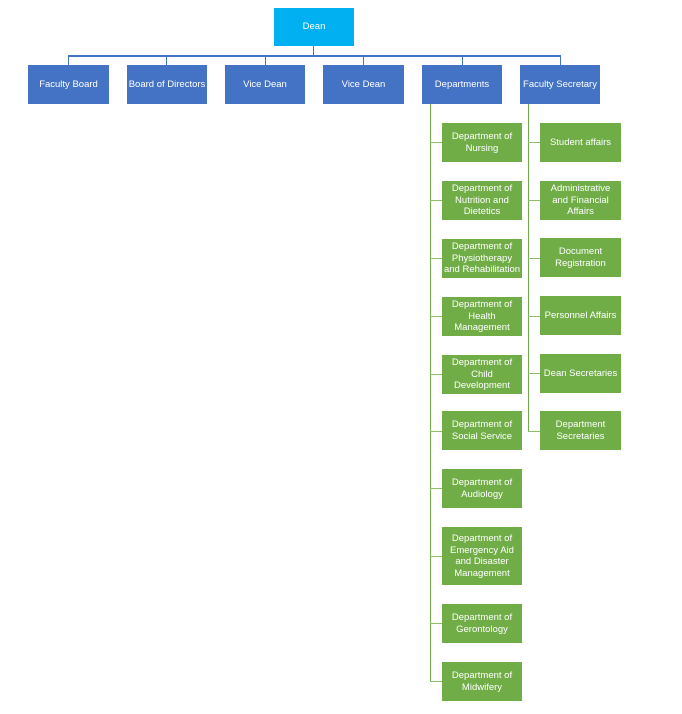  What do you see at coordinates (560, 84) in the screenshot?
I see `node-faculty-secretary: Faculty Secretary` at bounding box center [560, 84].